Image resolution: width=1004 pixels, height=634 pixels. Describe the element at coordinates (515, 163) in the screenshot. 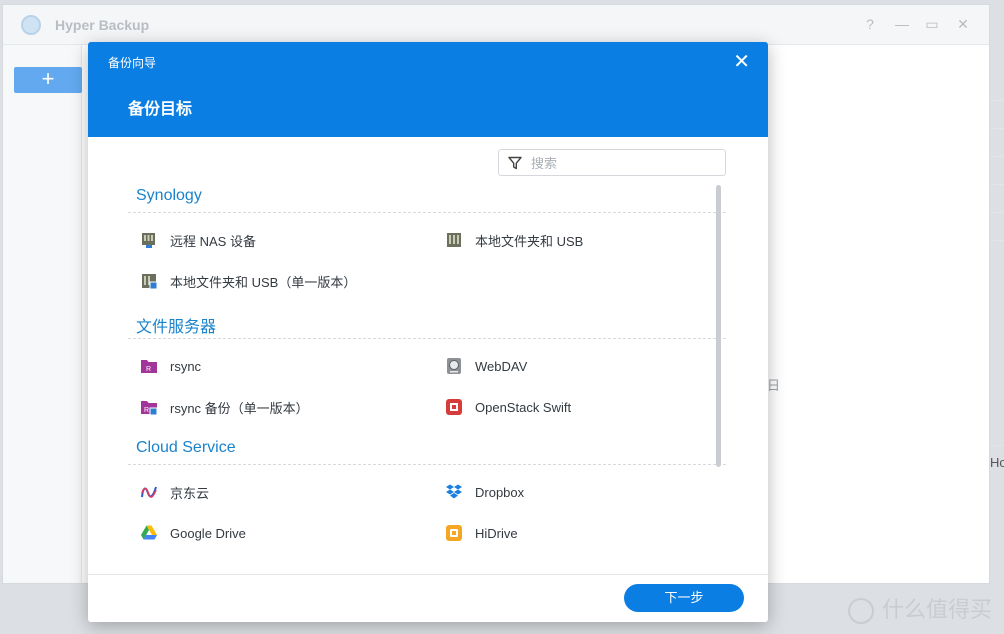

I see `filter-icon` at that location.